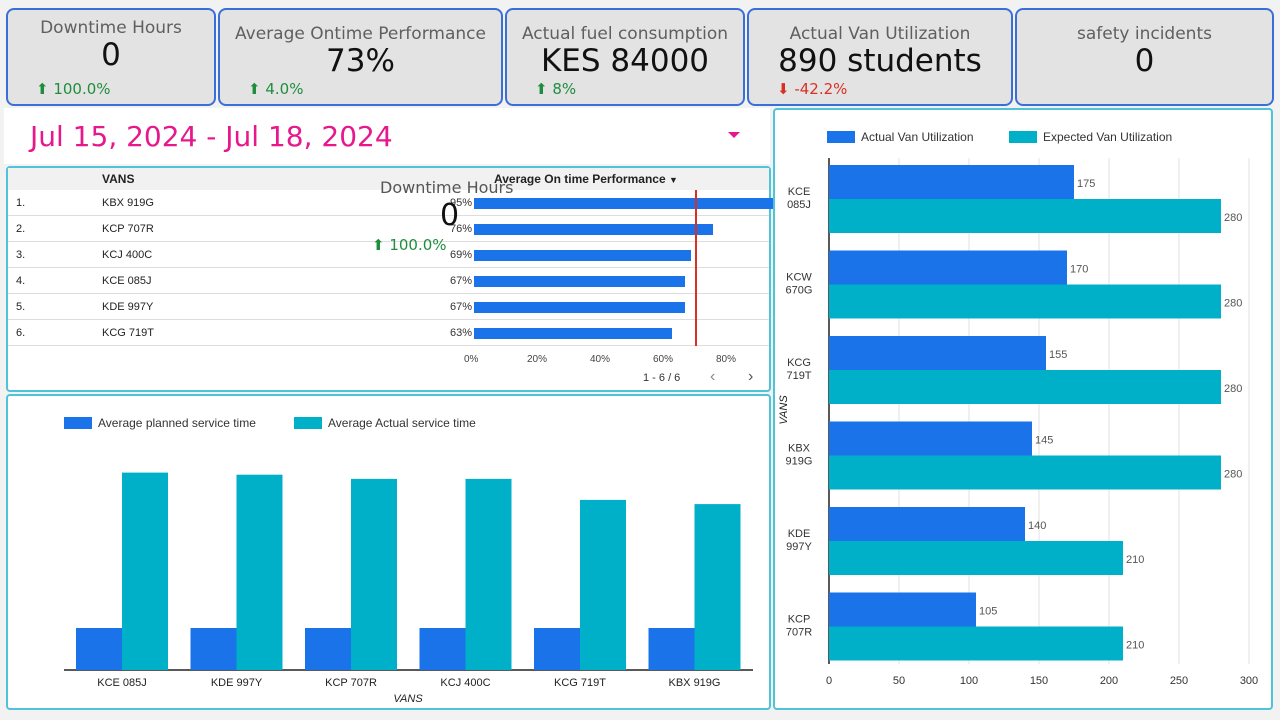  Describe the element at coordinates (408, 699) in the screenshot. I see `x-axis-label: VANS` at that location.